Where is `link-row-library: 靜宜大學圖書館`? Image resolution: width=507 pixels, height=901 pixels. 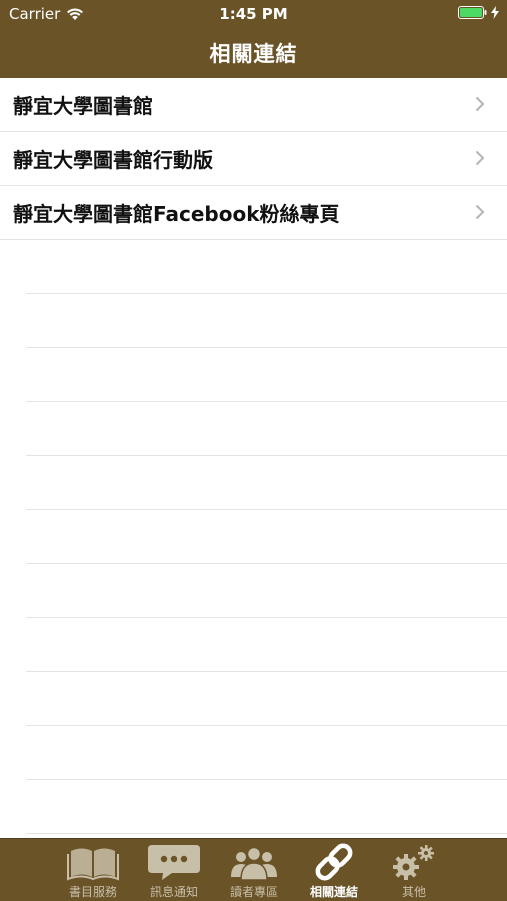
link-row-library: 靜宜大學圖書館 is located at coordinates (253, 105).